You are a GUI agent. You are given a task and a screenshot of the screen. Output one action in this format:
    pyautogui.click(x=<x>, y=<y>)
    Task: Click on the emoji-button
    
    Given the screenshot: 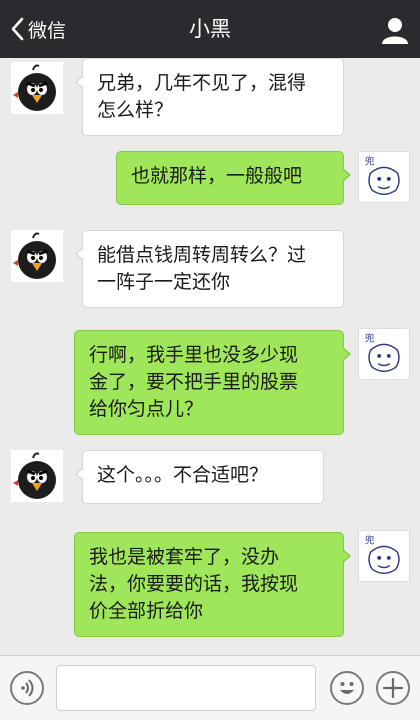 What is the action you would take?
    pyautogui.click(x=347, y=688)
    